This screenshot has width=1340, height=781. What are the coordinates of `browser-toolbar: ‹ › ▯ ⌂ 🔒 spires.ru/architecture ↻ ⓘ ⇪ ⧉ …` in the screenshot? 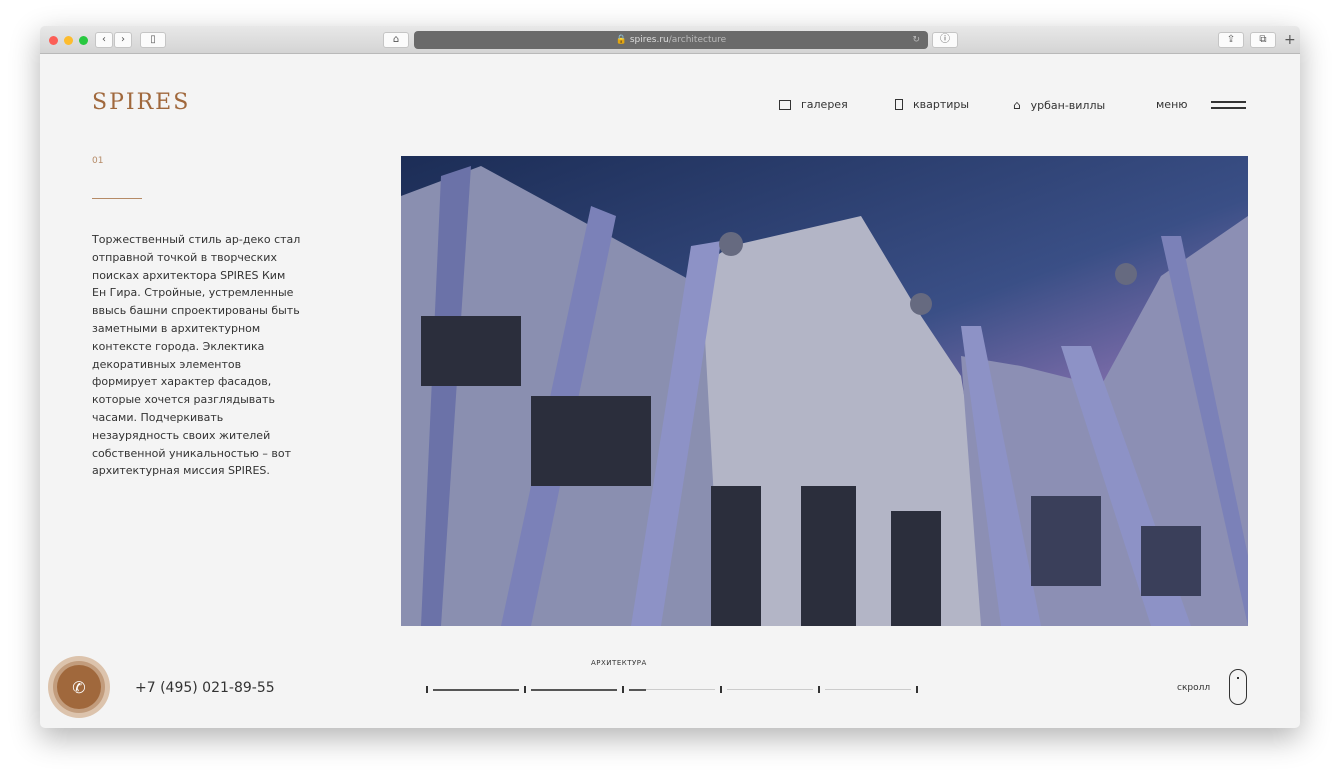 It's located at (670, 40).